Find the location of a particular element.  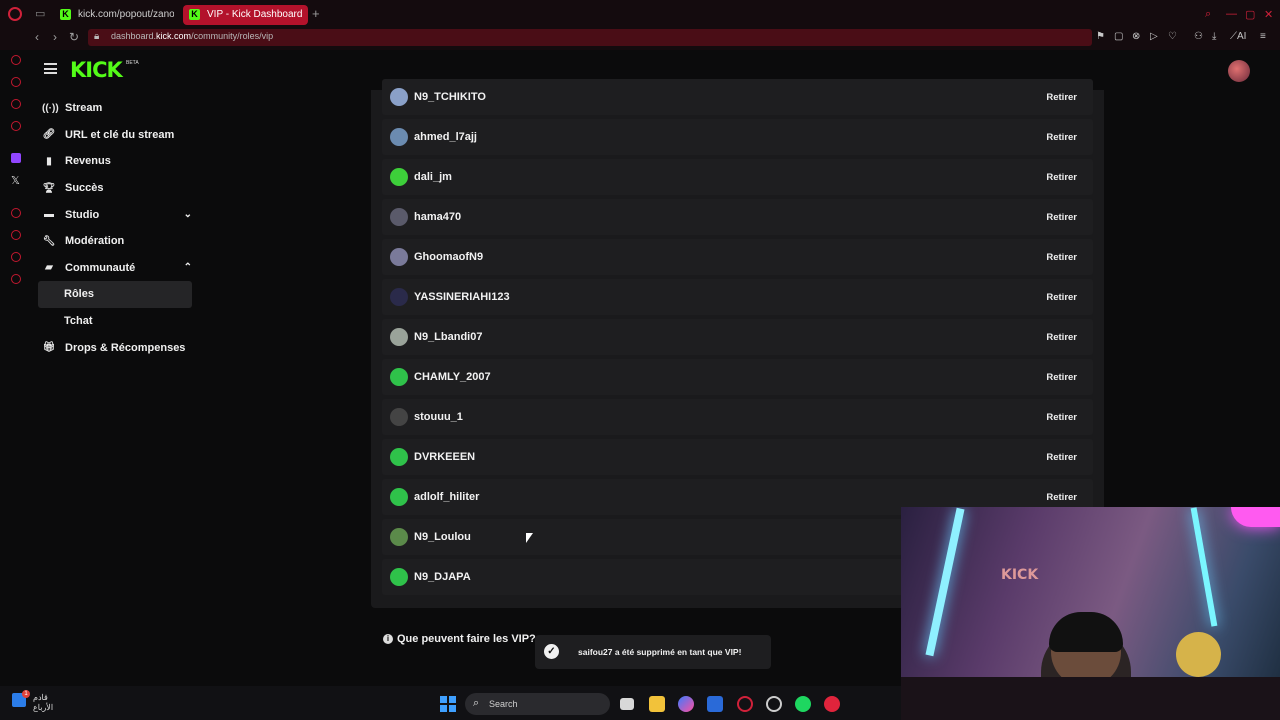

back-icon: ‹ is located at coordinates (37, 37).